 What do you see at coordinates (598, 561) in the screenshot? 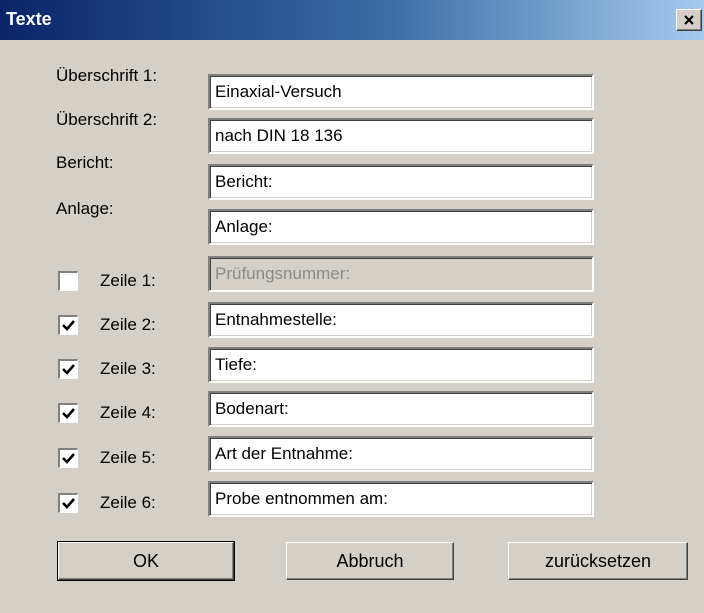
I see `reset-button: zurücksetzen` at bounding box center [598, 561].